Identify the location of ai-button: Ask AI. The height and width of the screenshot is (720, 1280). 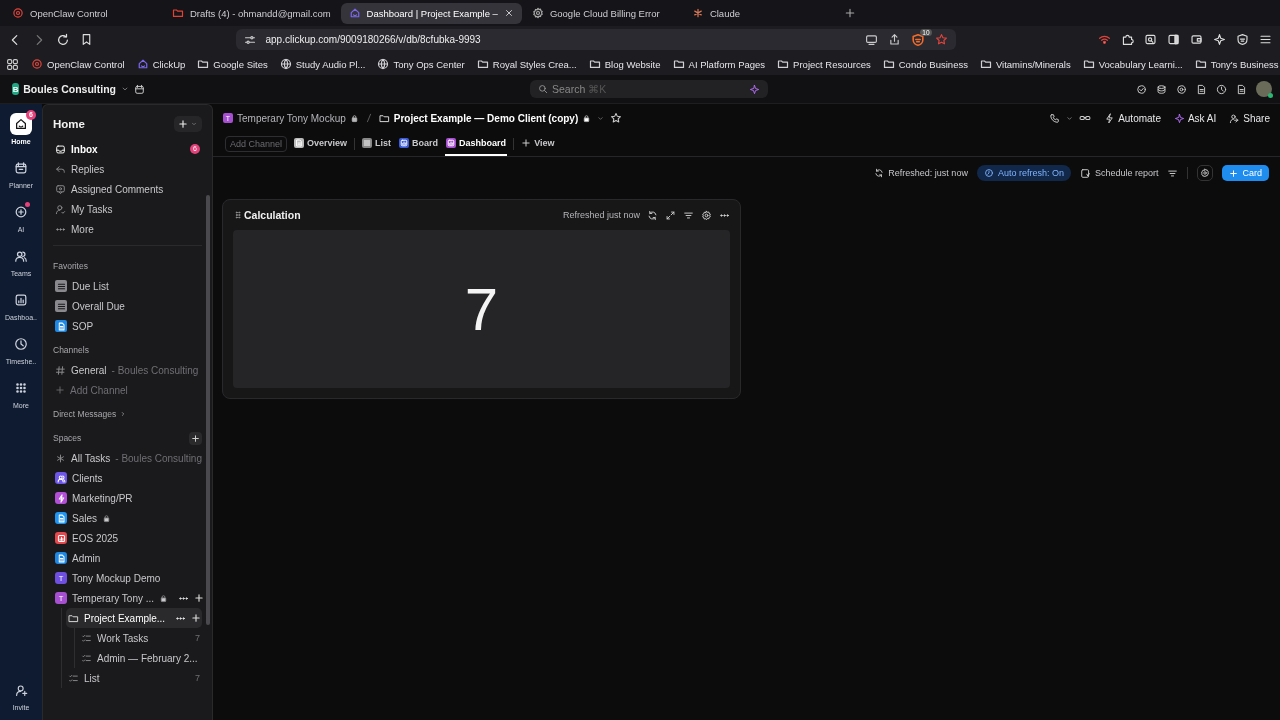
(1195, 118).